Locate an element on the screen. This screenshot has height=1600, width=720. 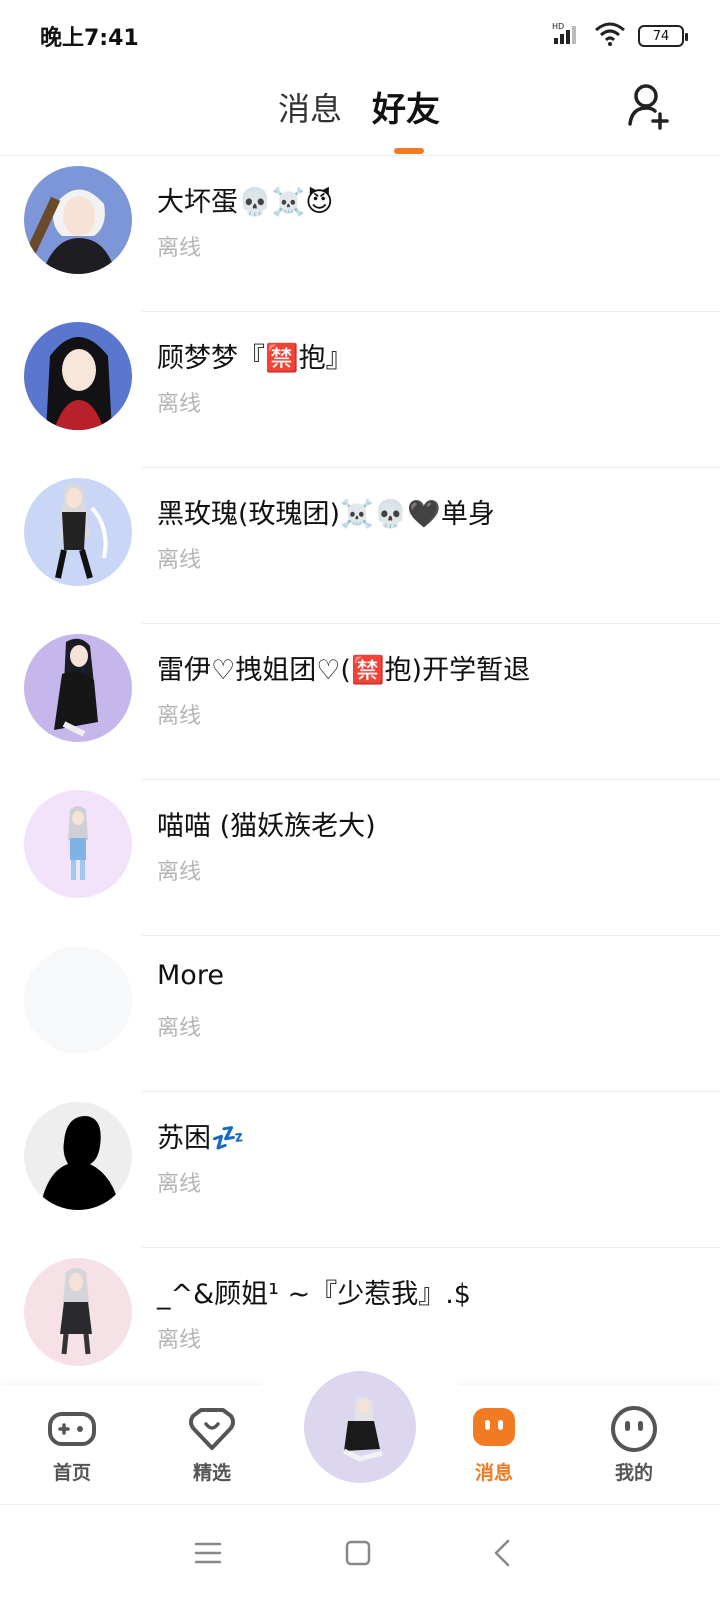
signal-icon: HD is located at coordinates (567, 36).